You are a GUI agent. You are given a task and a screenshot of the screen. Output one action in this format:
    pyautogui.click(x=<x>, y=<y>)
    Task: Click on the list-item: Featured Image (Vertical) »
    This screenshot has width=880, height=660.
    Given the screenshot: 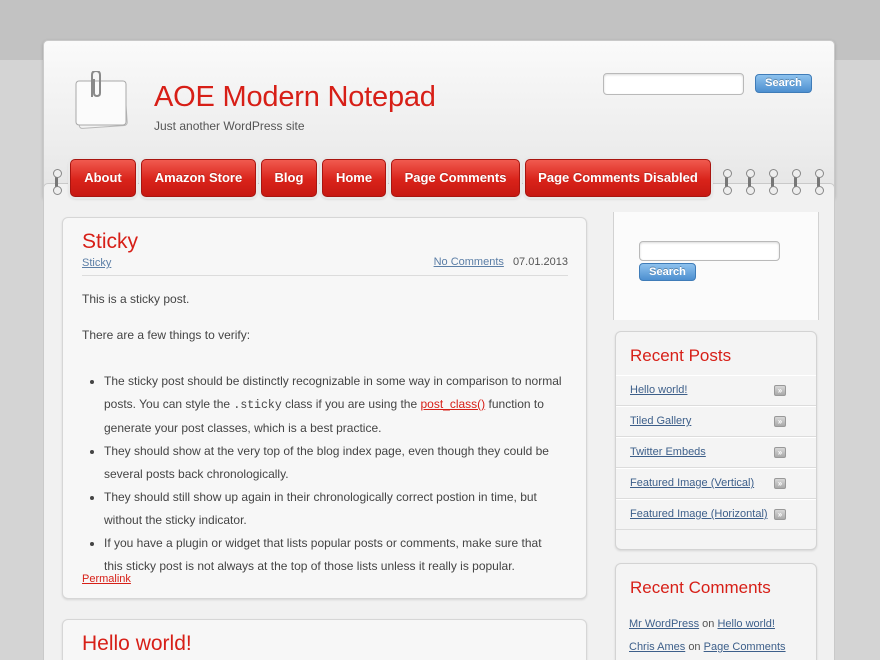 What is the action you would take?
    pyautogui.click(x=716, y=483)
    